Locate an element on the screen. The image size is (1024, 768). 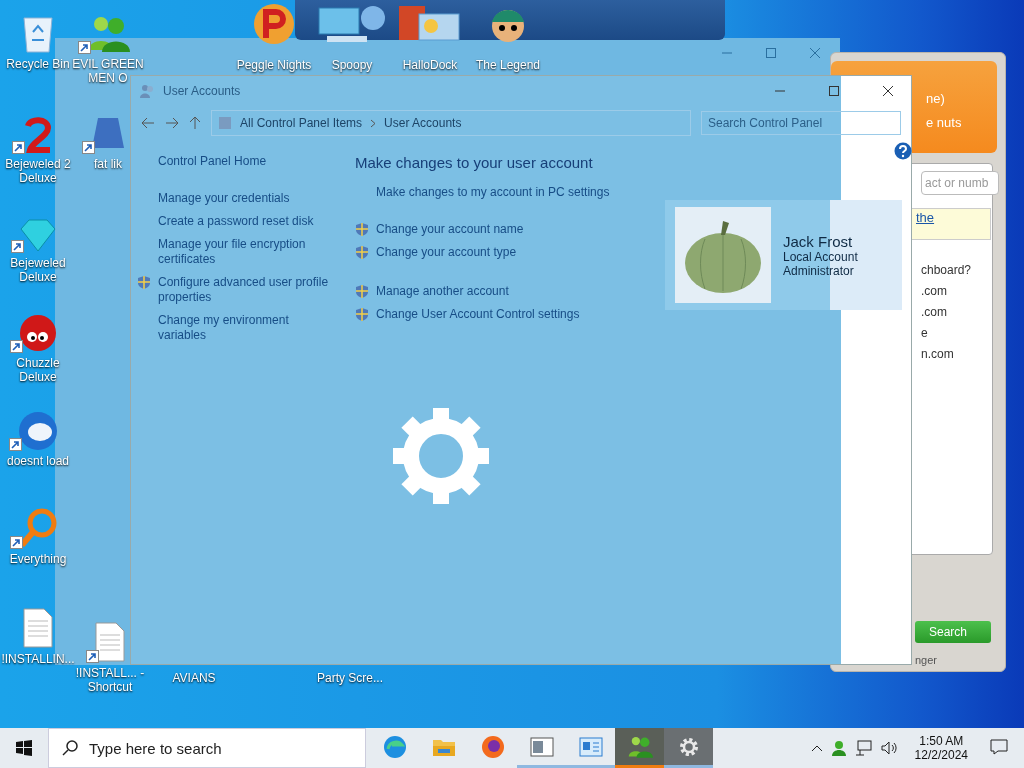
notice-link: the is located at coordinates (925, 217).